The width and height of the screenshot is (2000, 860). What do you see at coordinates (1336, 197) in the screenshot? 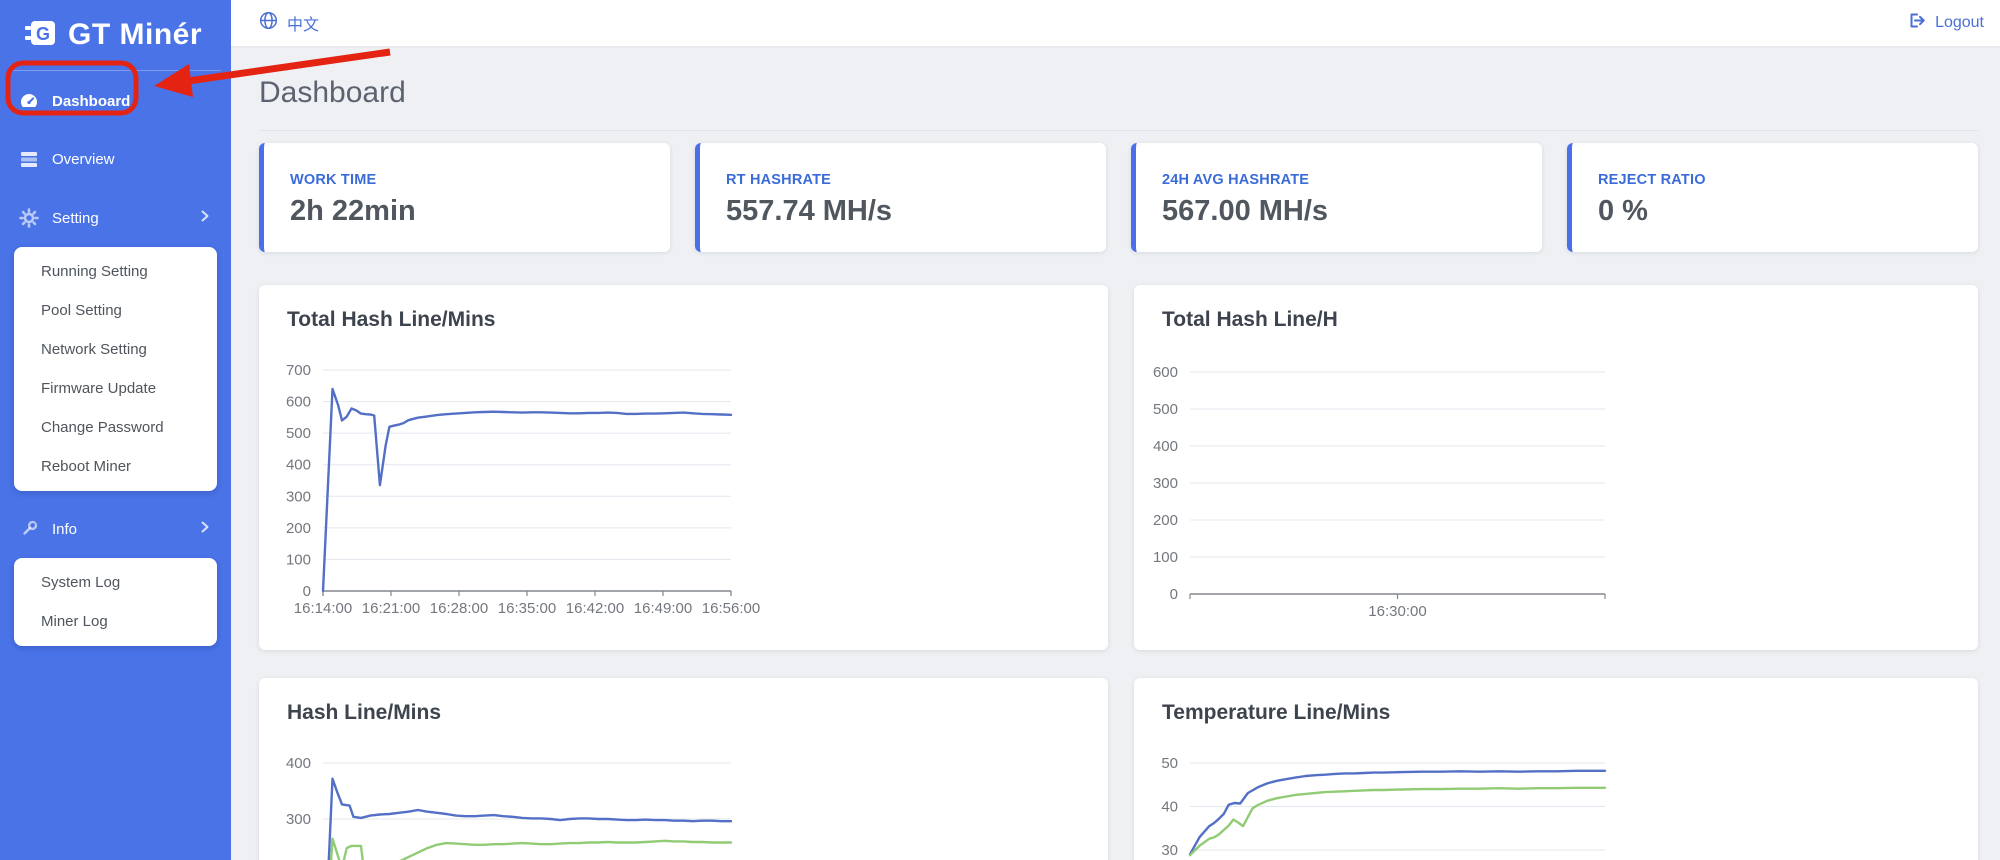
I see `stat-card-24h-avg-hashrate: 24H AVG HASHRATE 567.00 MH/s` at bounding box center [1336, 197].